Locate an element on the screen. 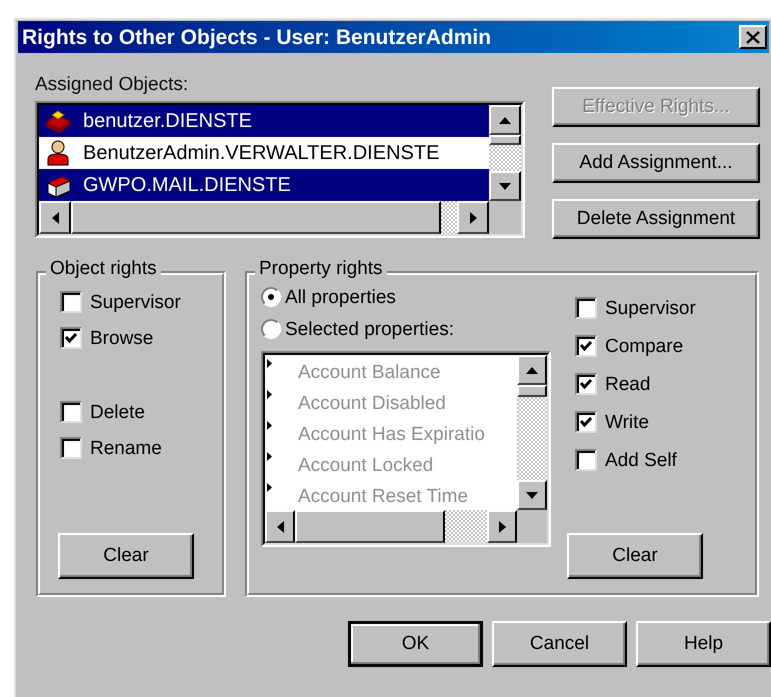 The height and width of the screenshot is (697, 771). list-item: GWPO.MAIL.DIENSTE is located at coordinates (264, 185).